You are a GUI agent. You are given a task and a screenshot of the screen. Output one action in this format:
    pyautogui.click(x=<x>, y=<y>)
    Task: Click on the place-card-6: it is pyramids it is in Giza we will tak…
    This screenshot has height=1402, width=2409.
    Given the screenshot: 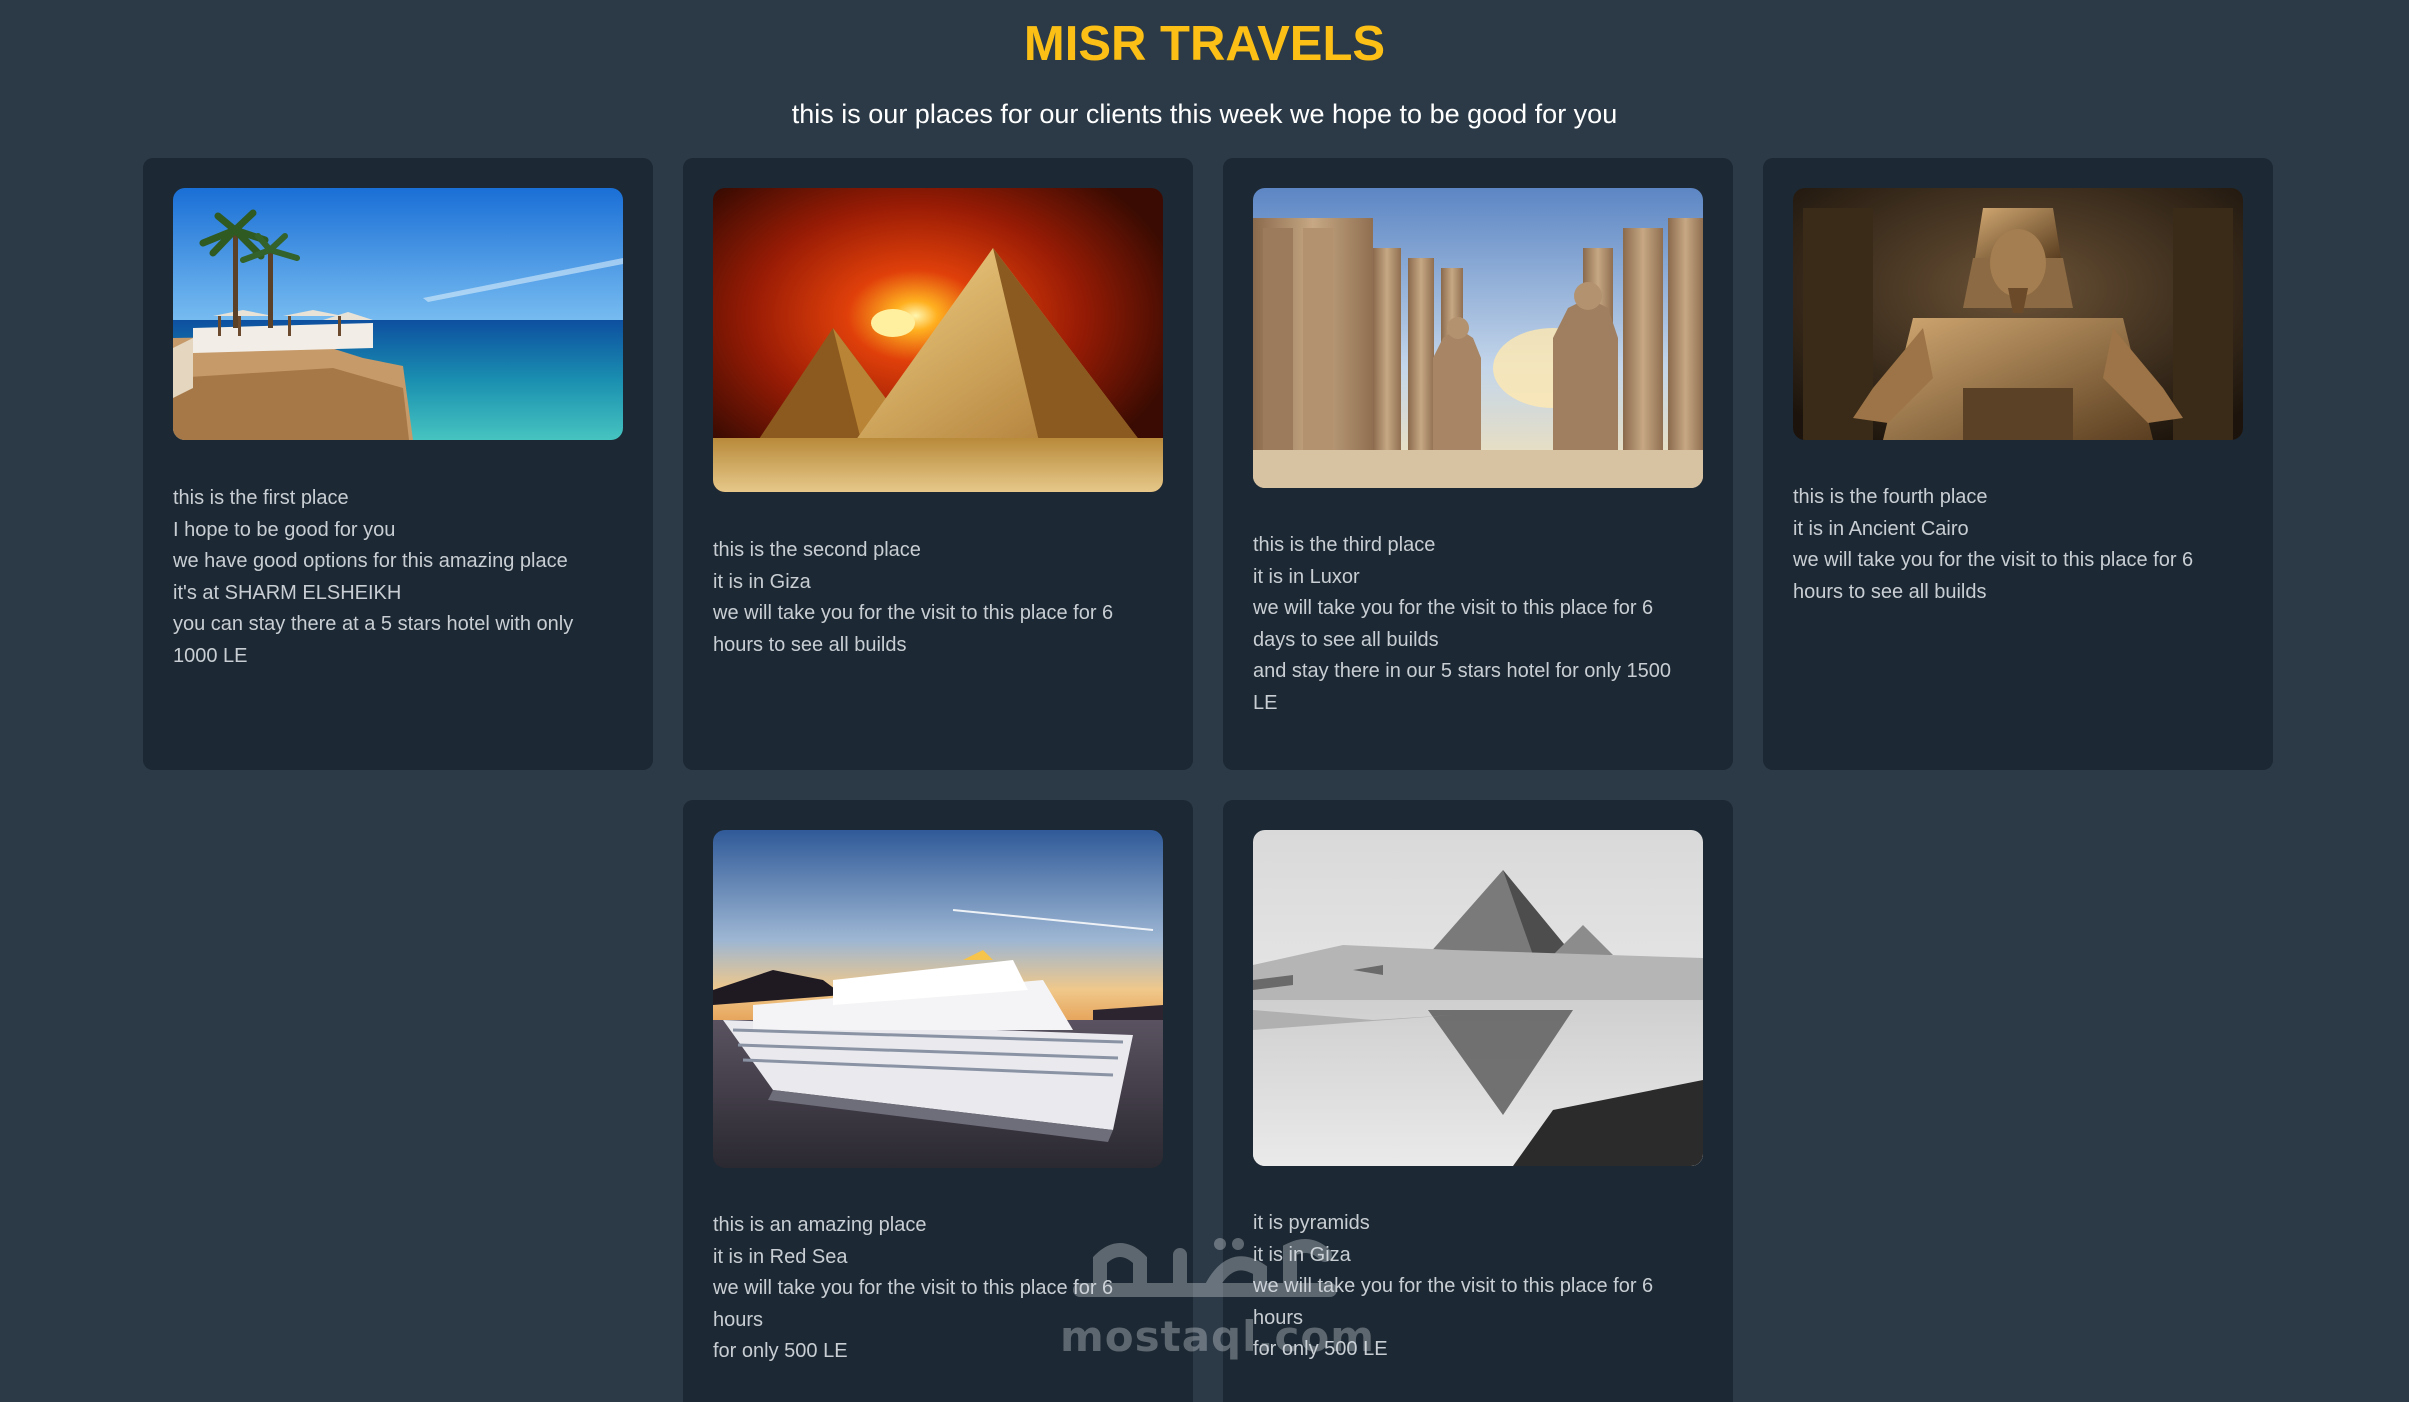 What is the action you would take?
    pyautogui.click(x=1478, y=1101)
    